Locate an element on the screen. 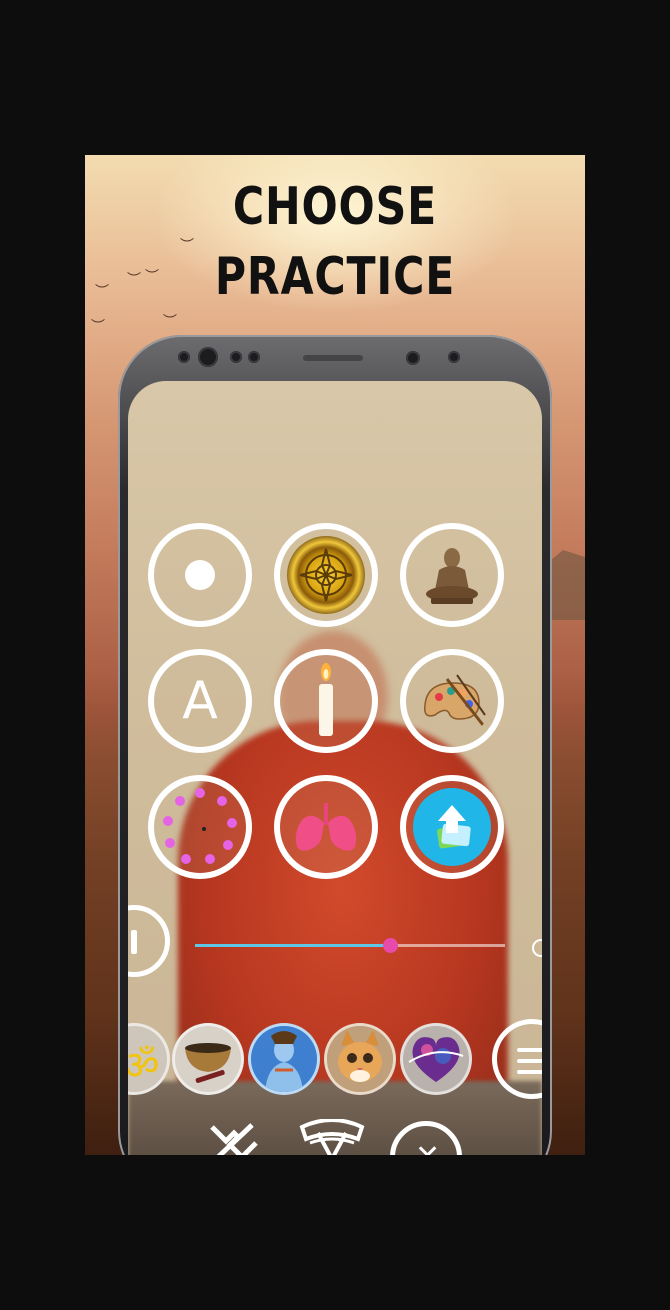 This screenshot has width=670, height=1310. close-icon: ✕ is located at coordinates (427, 1149).